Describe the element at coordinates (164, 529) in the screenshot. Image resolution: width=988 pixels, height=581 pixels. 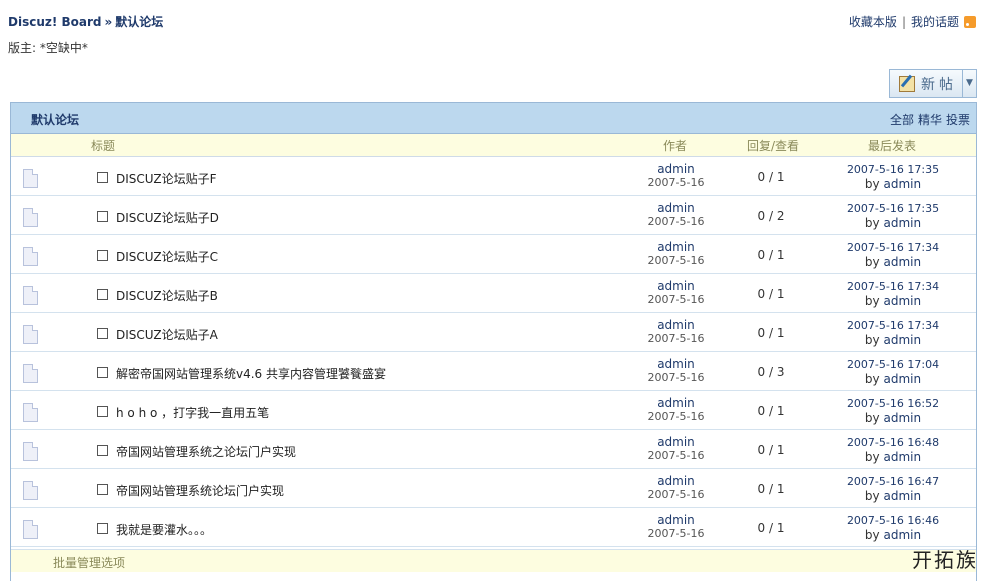
I see `thread-subject-link: 我就是要灌水。。。` at that location.